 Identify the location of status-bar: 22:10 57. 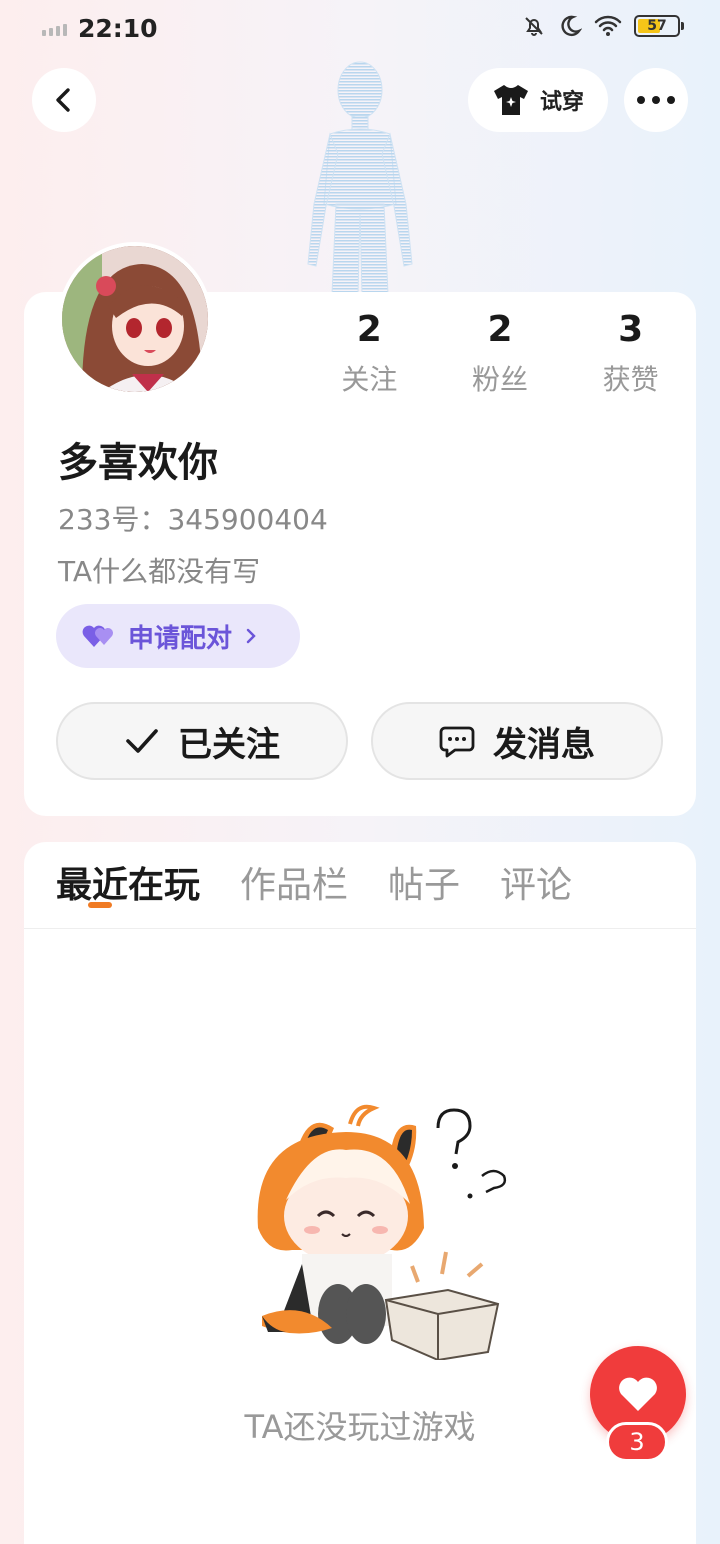
(360, 29).